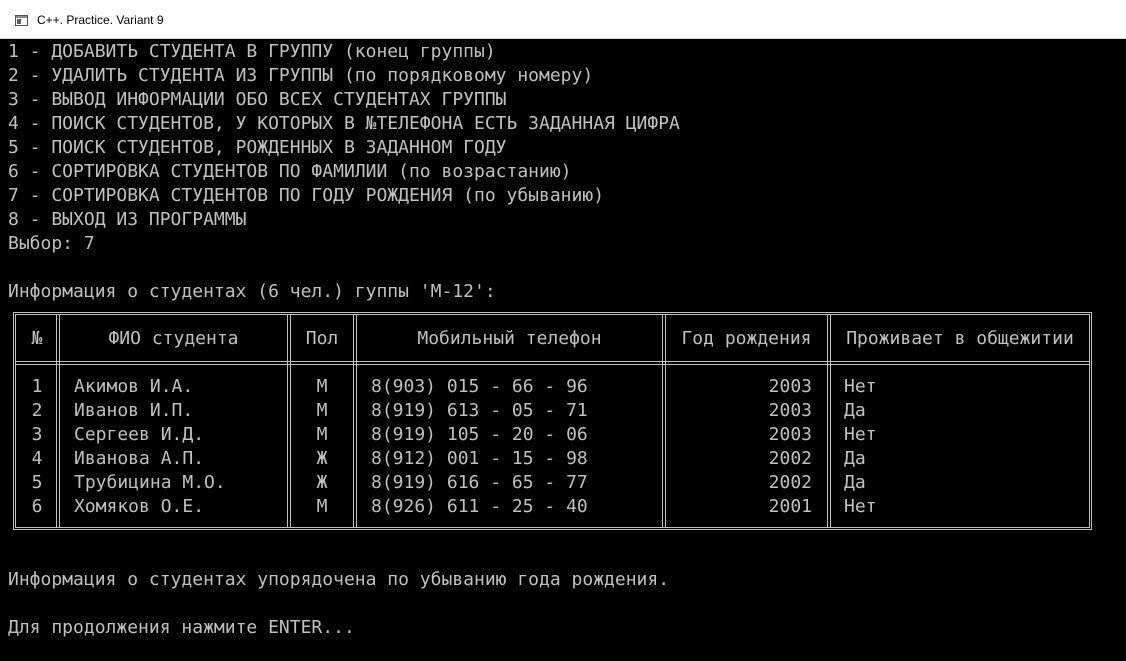  What do you see at coordinates (100, 20) in the screenshot?
I see `window-title: C++. Practice. Variant 9` at bounding box center [100, 20].